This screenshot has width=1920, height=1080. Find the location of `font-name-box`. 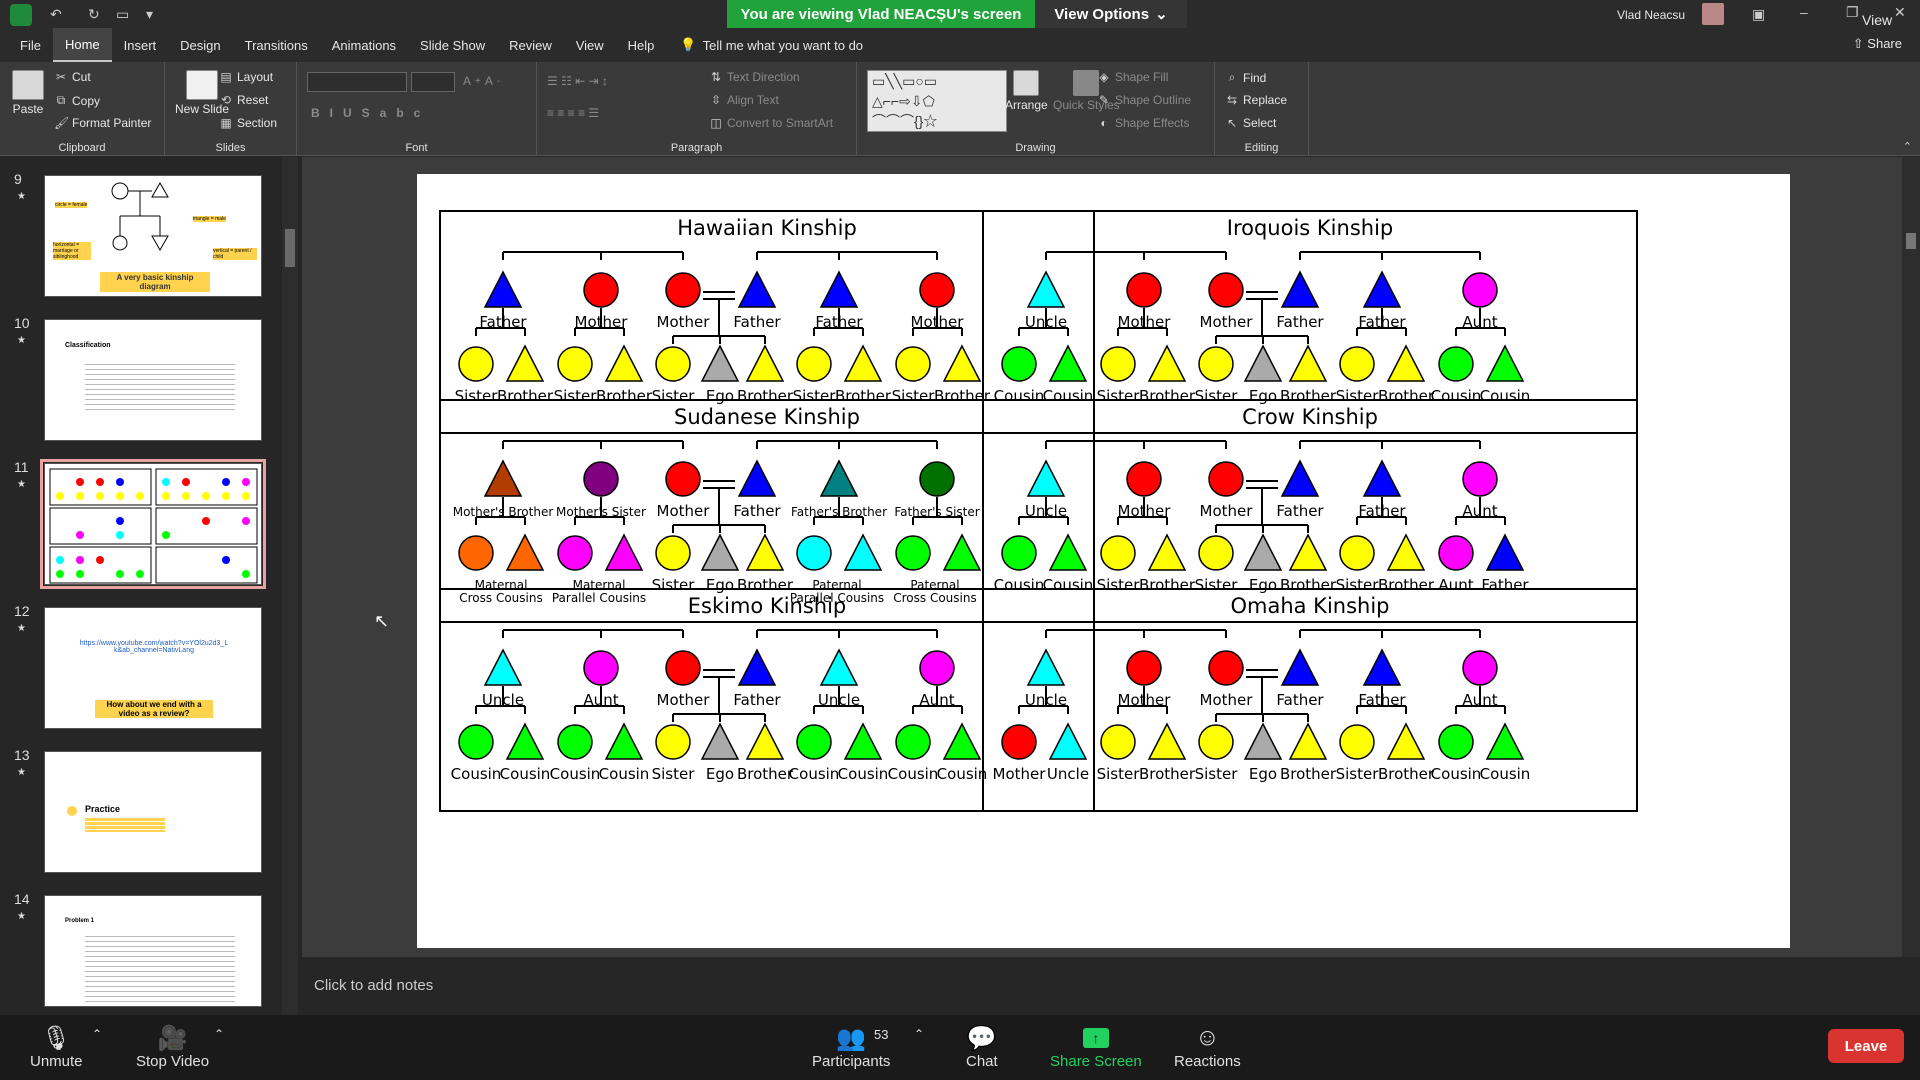

font-name-box is located at coordinates (357, 82).